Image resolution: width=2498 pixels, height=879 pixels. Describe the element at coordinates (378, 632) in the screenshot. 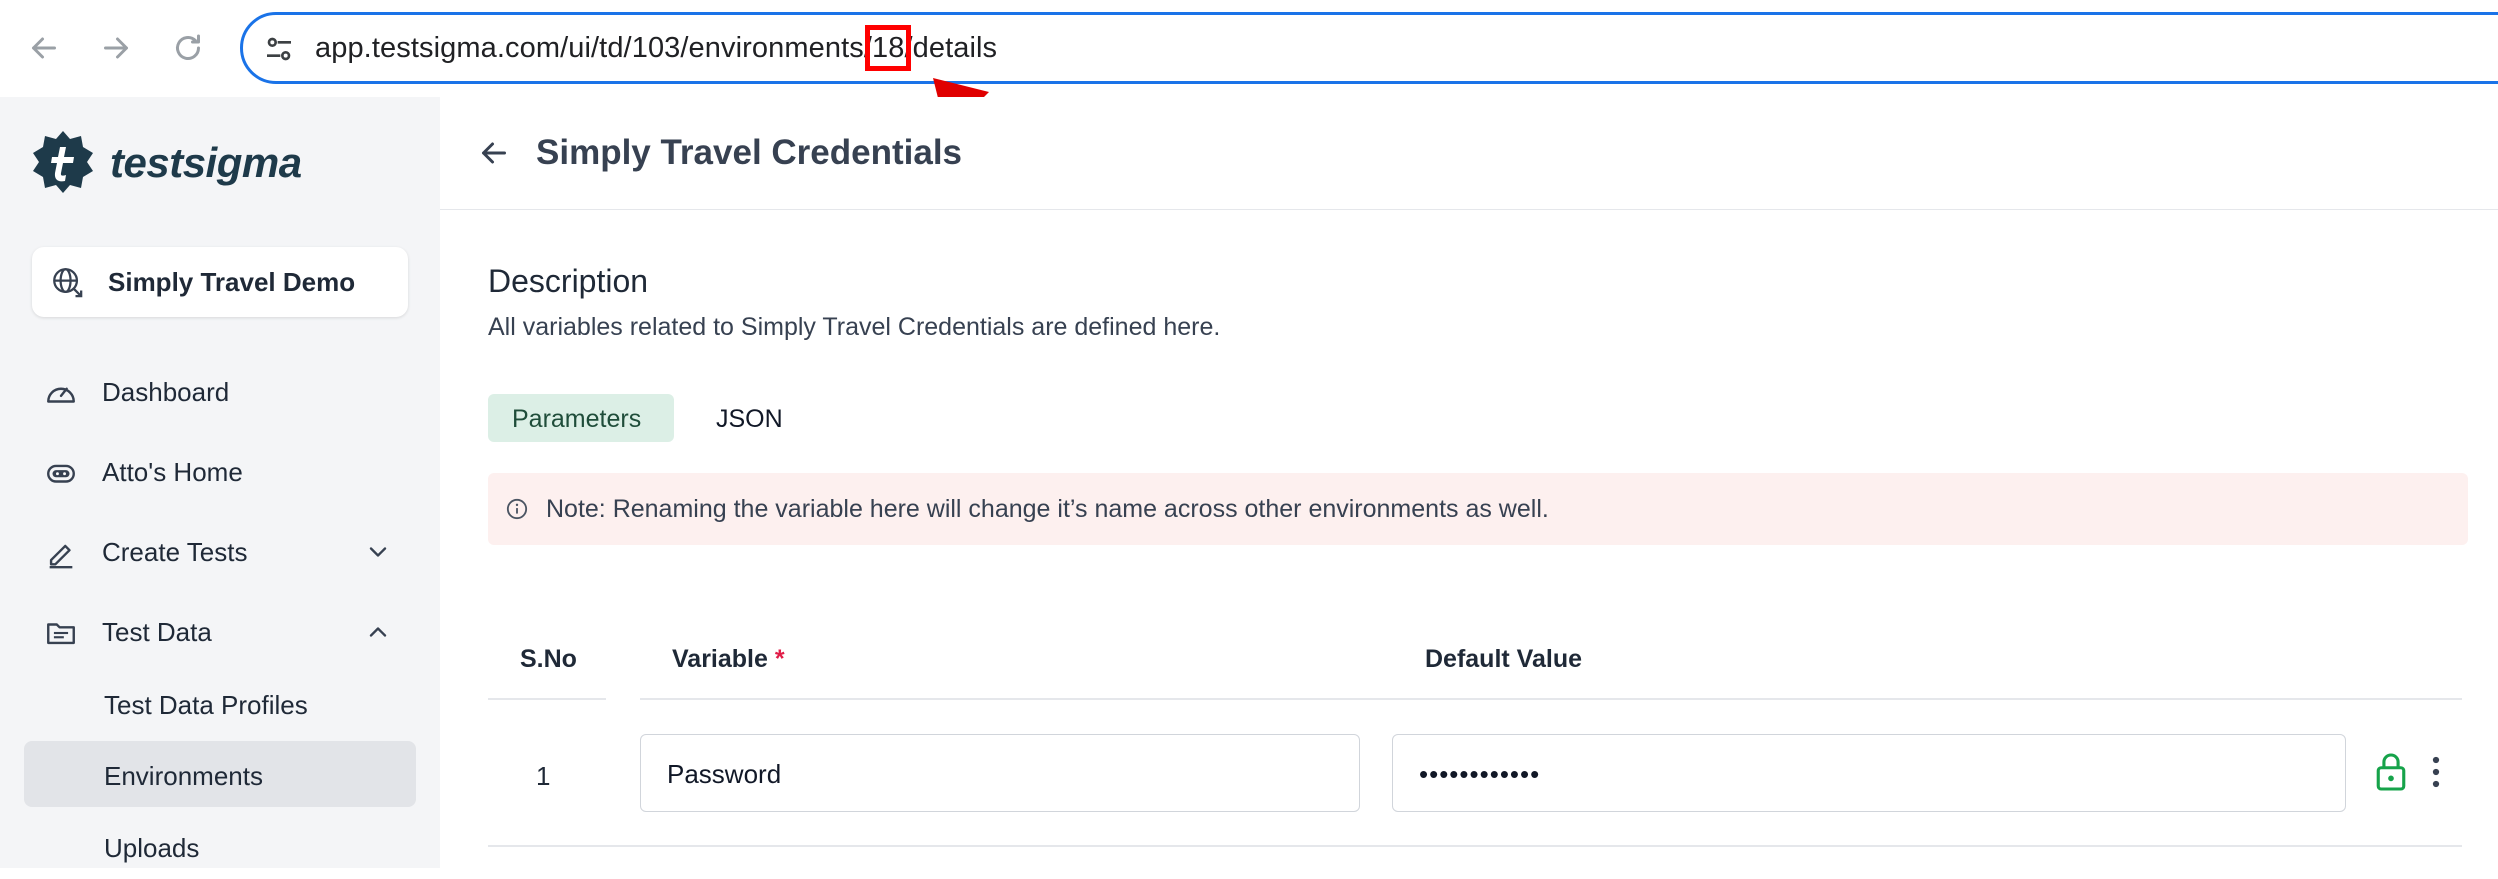

I see `chevron-up-icon` at that location.